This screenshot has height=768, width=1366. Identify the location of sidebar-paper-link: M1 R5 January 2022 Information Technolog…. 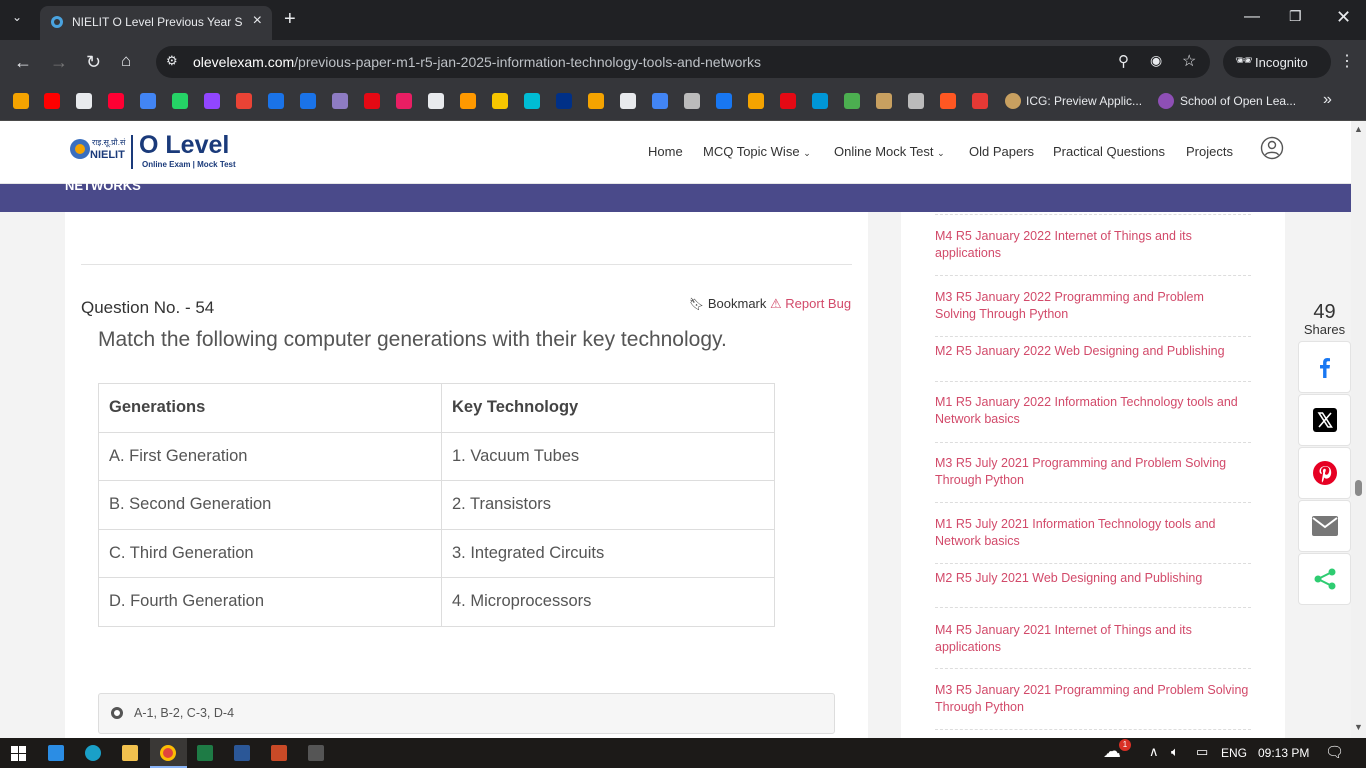
(1095, 410).